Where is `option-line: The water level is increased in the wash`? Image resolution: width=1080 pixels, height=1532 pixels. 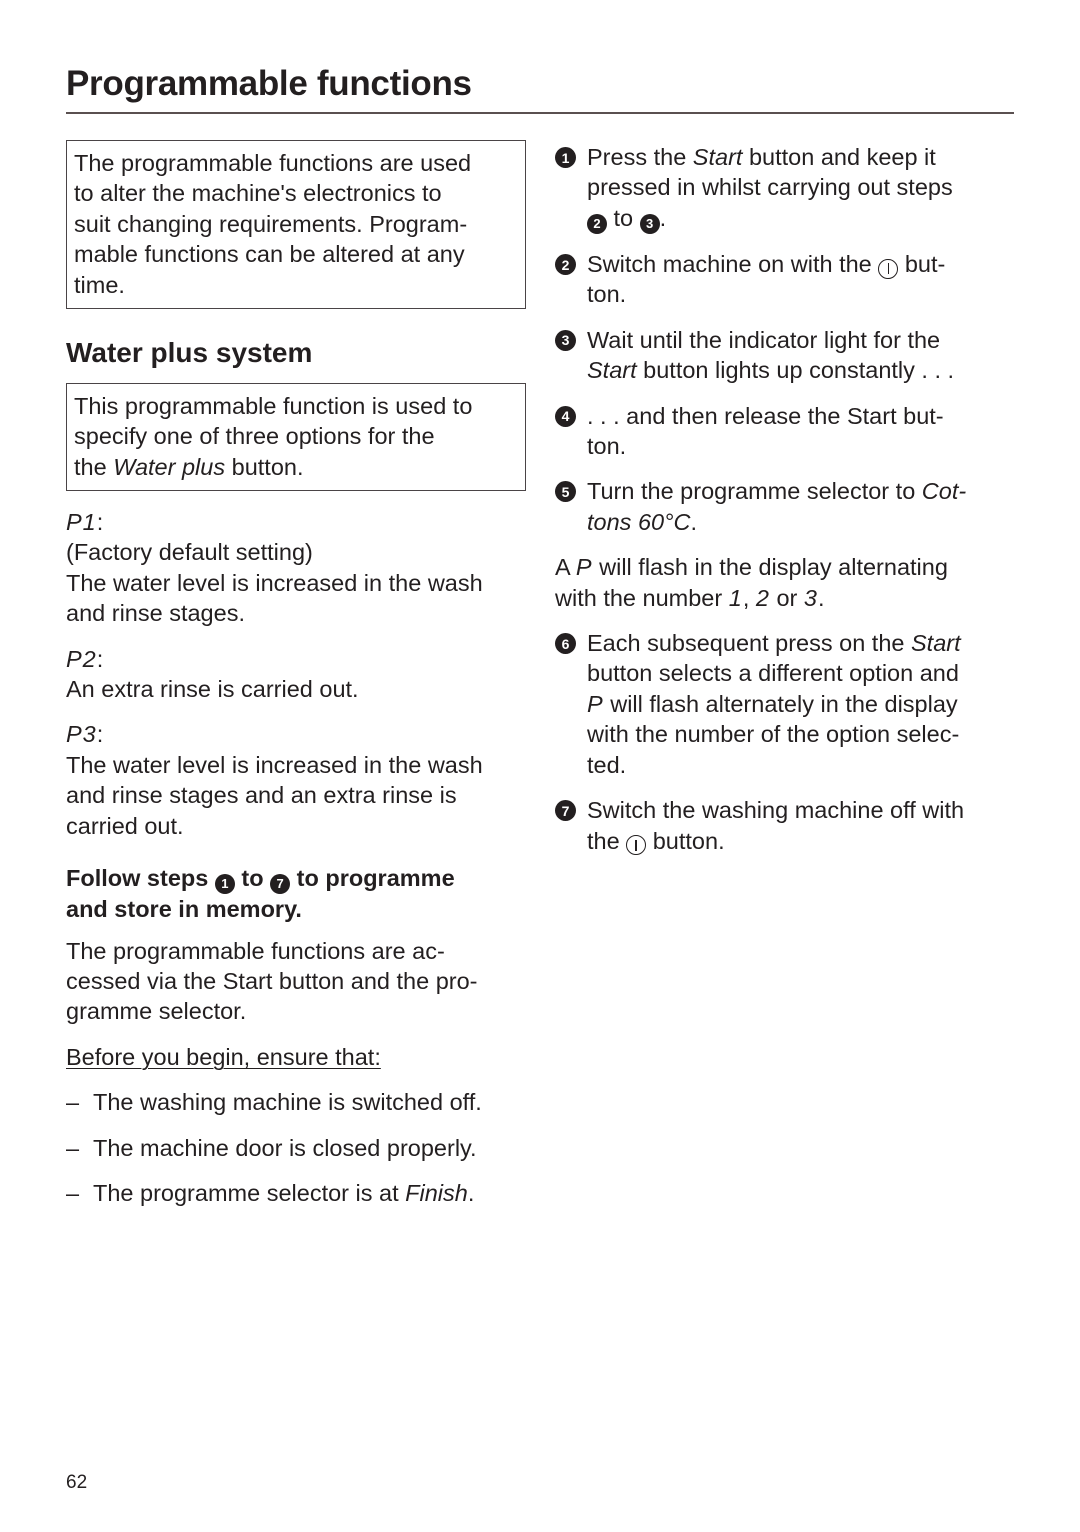 option-line: The water level is increased in the wash is located at coordinates (274, 764).